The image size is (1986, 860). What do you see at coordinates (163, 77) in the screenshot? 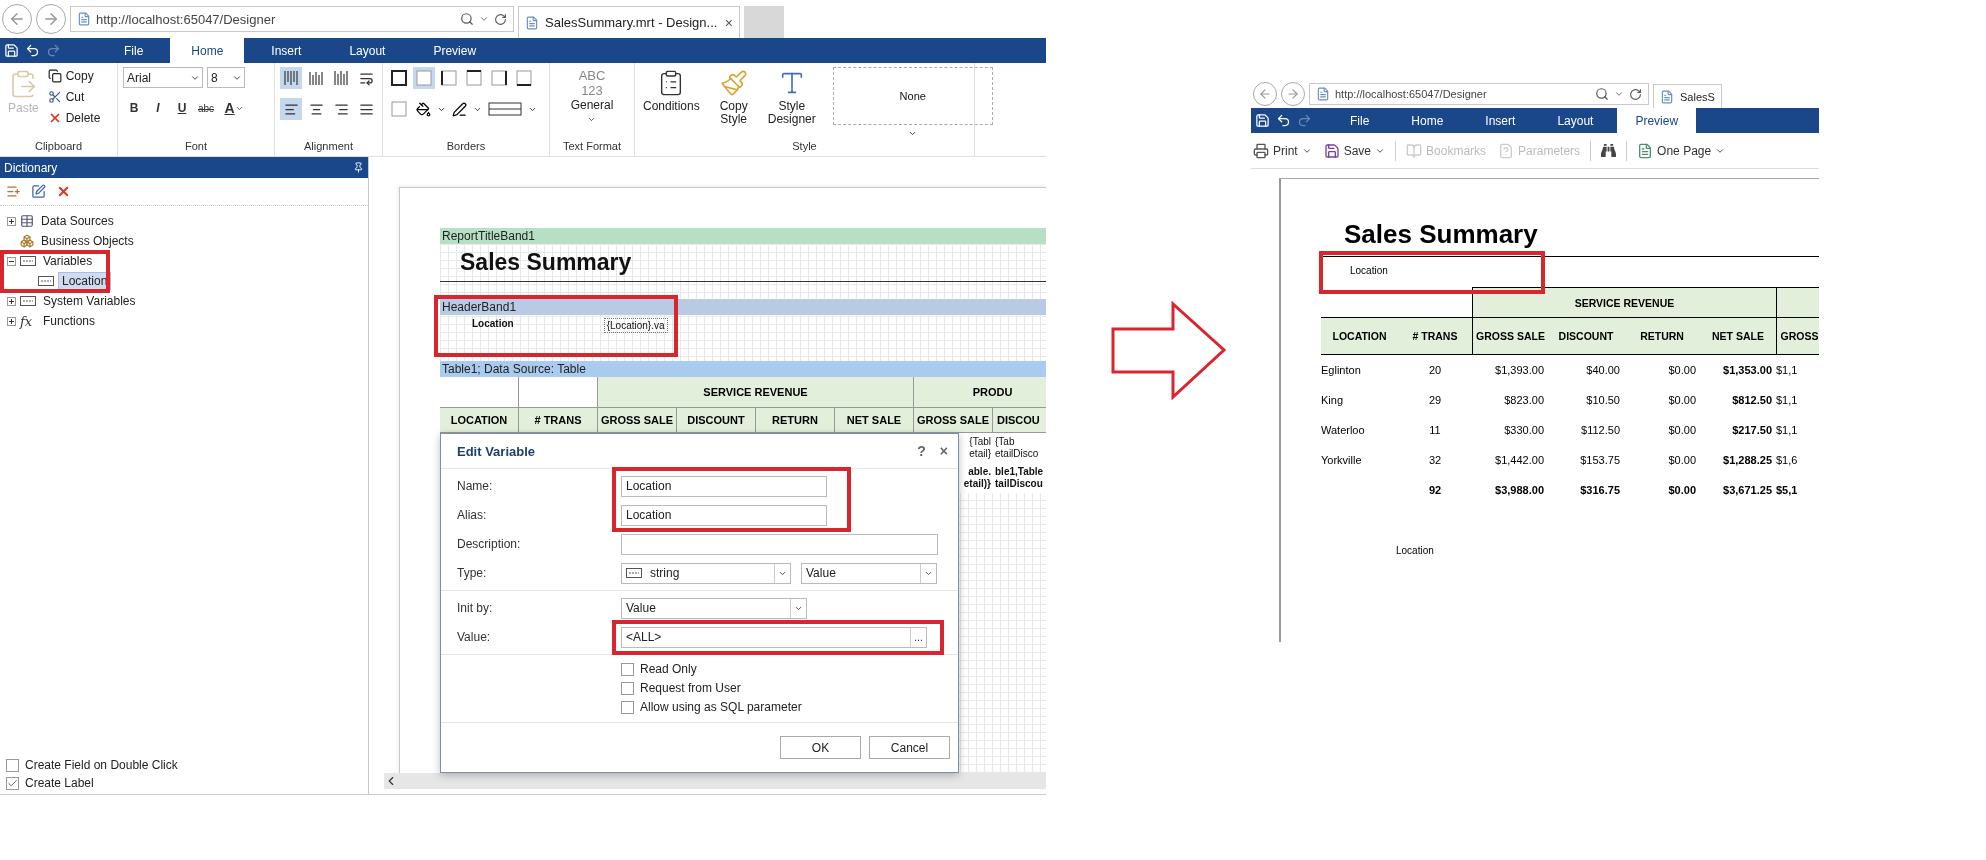
I see `font-family-select: Arial` at bounding box center [163, 77].